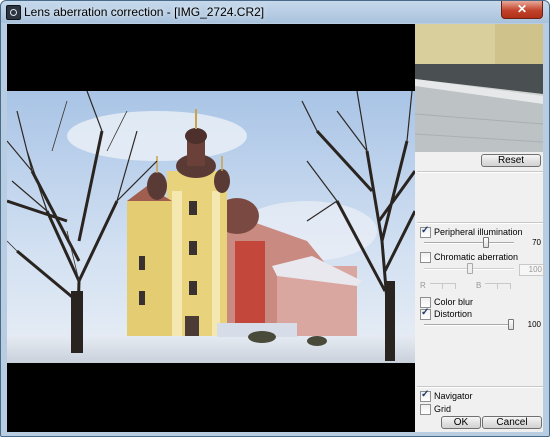  What do you see at coordinates (479, 285) in the screenshot?
I see `chromatic-b-label: B` at bounding box center [479, 285].